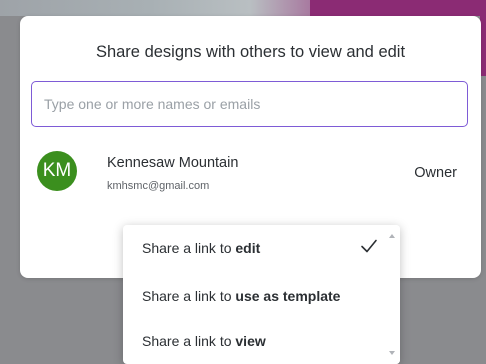  I want to click on member-email: kmhsmc@gmail.com, so click(158, 186).